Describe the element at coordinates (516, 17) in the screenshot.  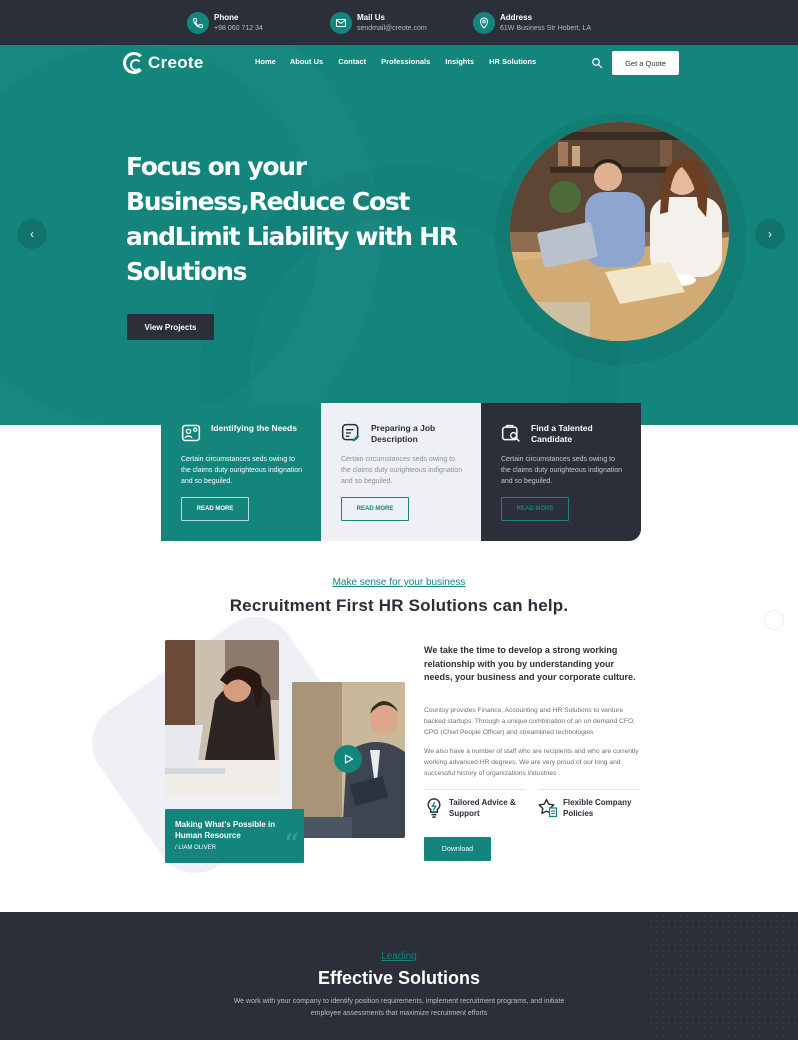
I see `address-label: Address` at that location.